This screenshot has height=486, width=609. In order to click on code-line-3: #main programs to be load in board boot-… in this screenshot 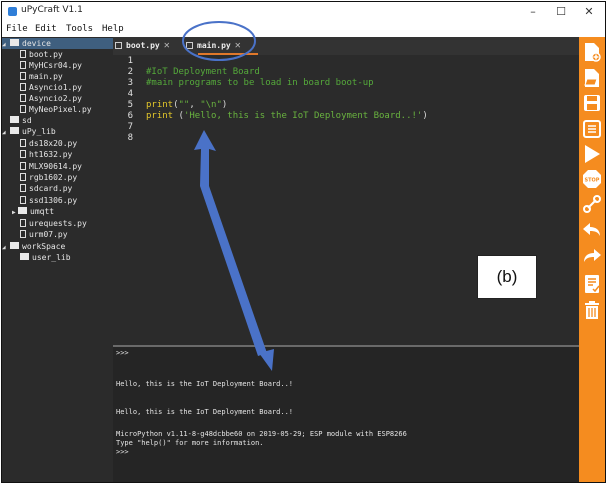, I will do `click(260, 83)`.